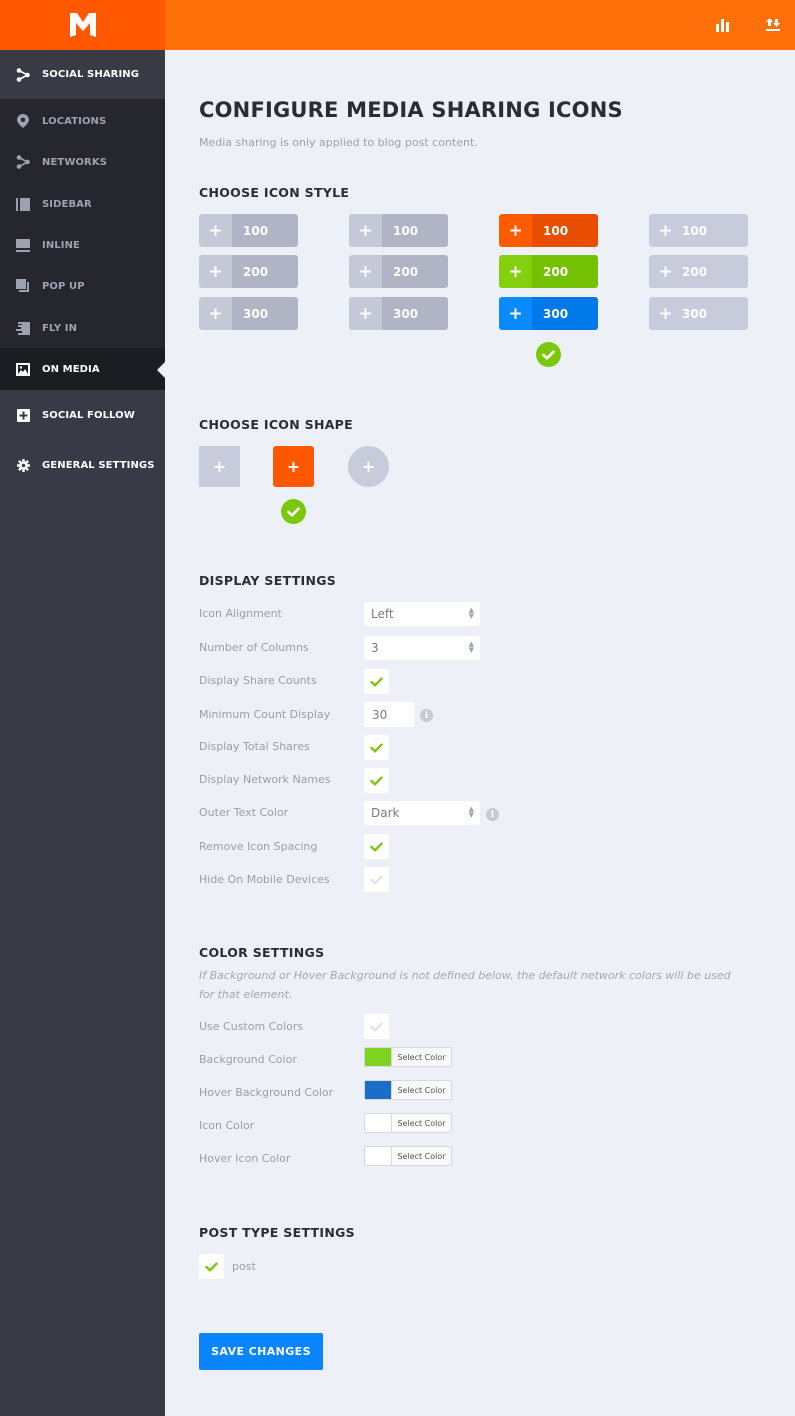 This screenshot has height=1416, width=795. I want to click on sidebar-item-social-follow: SOCIAL FOLLOW, so click(82, 415).